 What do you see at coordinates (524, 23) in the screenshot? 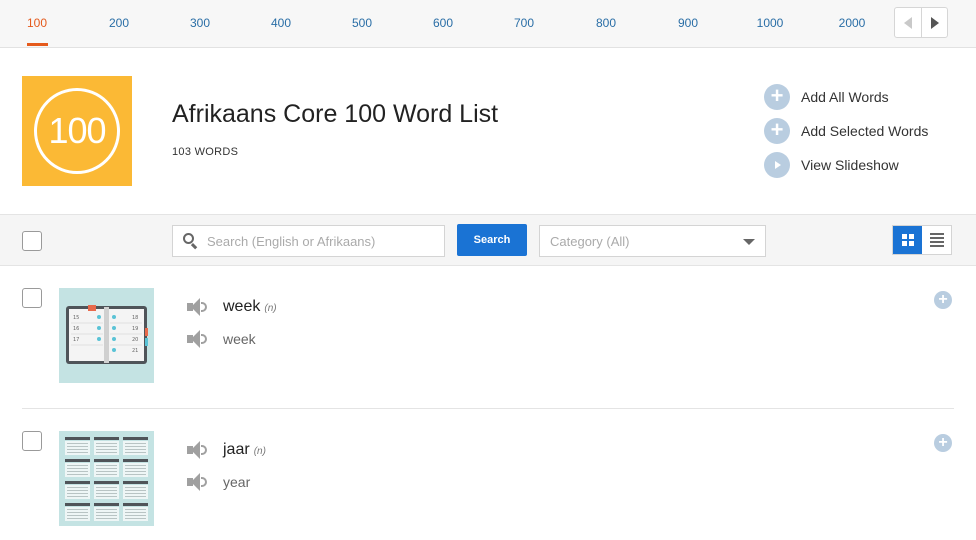
I see `tab-level-700: 700` at bounding box center [524, 23].